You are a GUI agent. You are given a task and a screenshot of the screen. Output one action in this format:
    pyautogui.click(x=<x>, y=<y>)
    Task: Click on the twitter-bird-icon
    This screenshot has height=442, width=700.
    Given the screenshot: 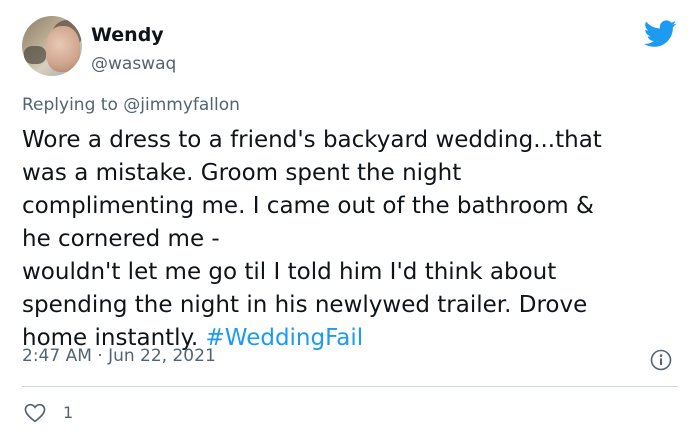 What is the action you would take?
    pyautogui.click(x=660, y=34)
    